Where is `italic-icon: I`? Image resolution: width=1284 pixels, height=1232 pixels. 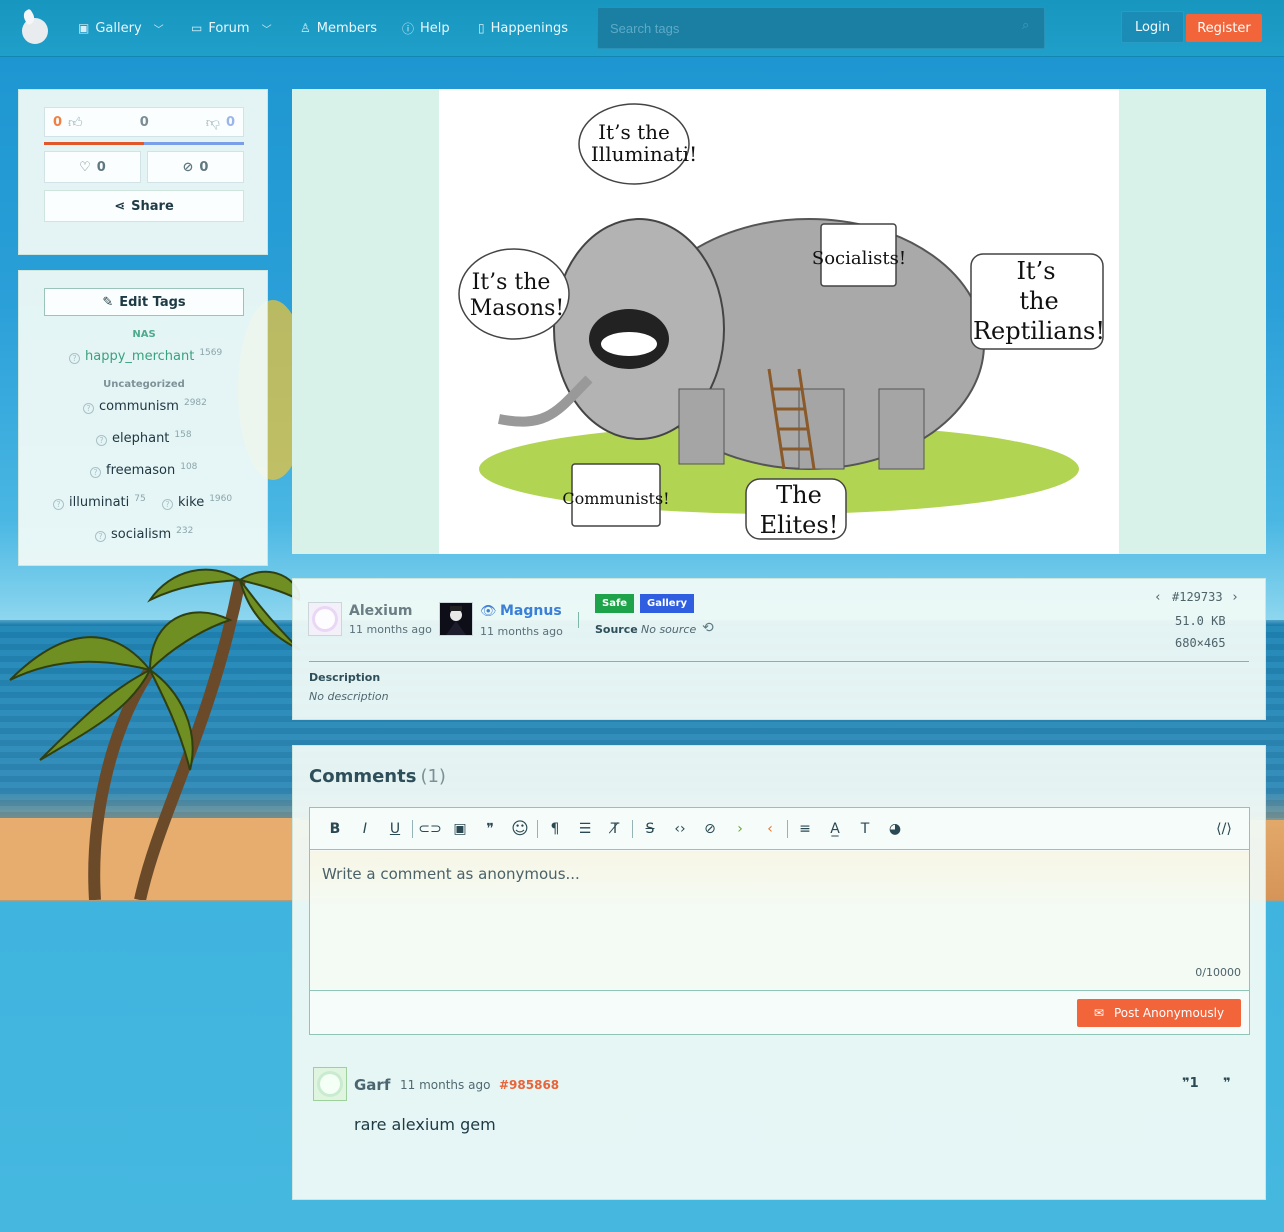 italic-icon: I is located at coordinates (365, 829).